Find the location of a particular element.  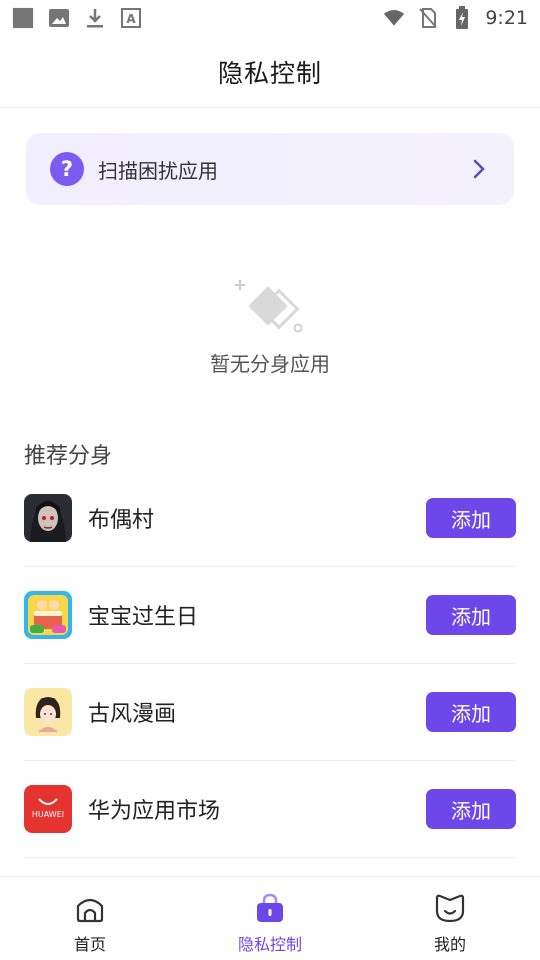

home-icon is located at coordinates (90, 908).